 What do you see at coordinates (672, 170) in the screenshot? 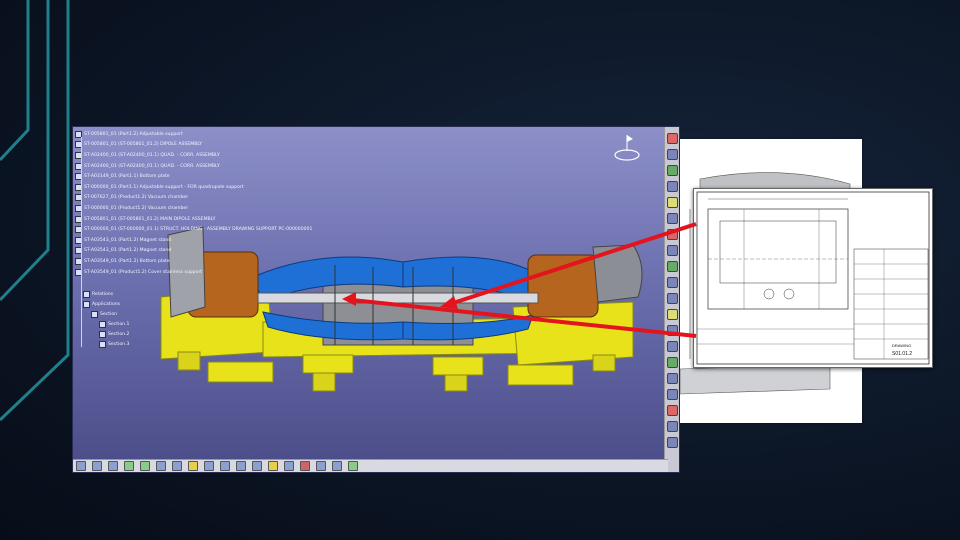
I see `pocket-icon` at bounding box center [672, 170].